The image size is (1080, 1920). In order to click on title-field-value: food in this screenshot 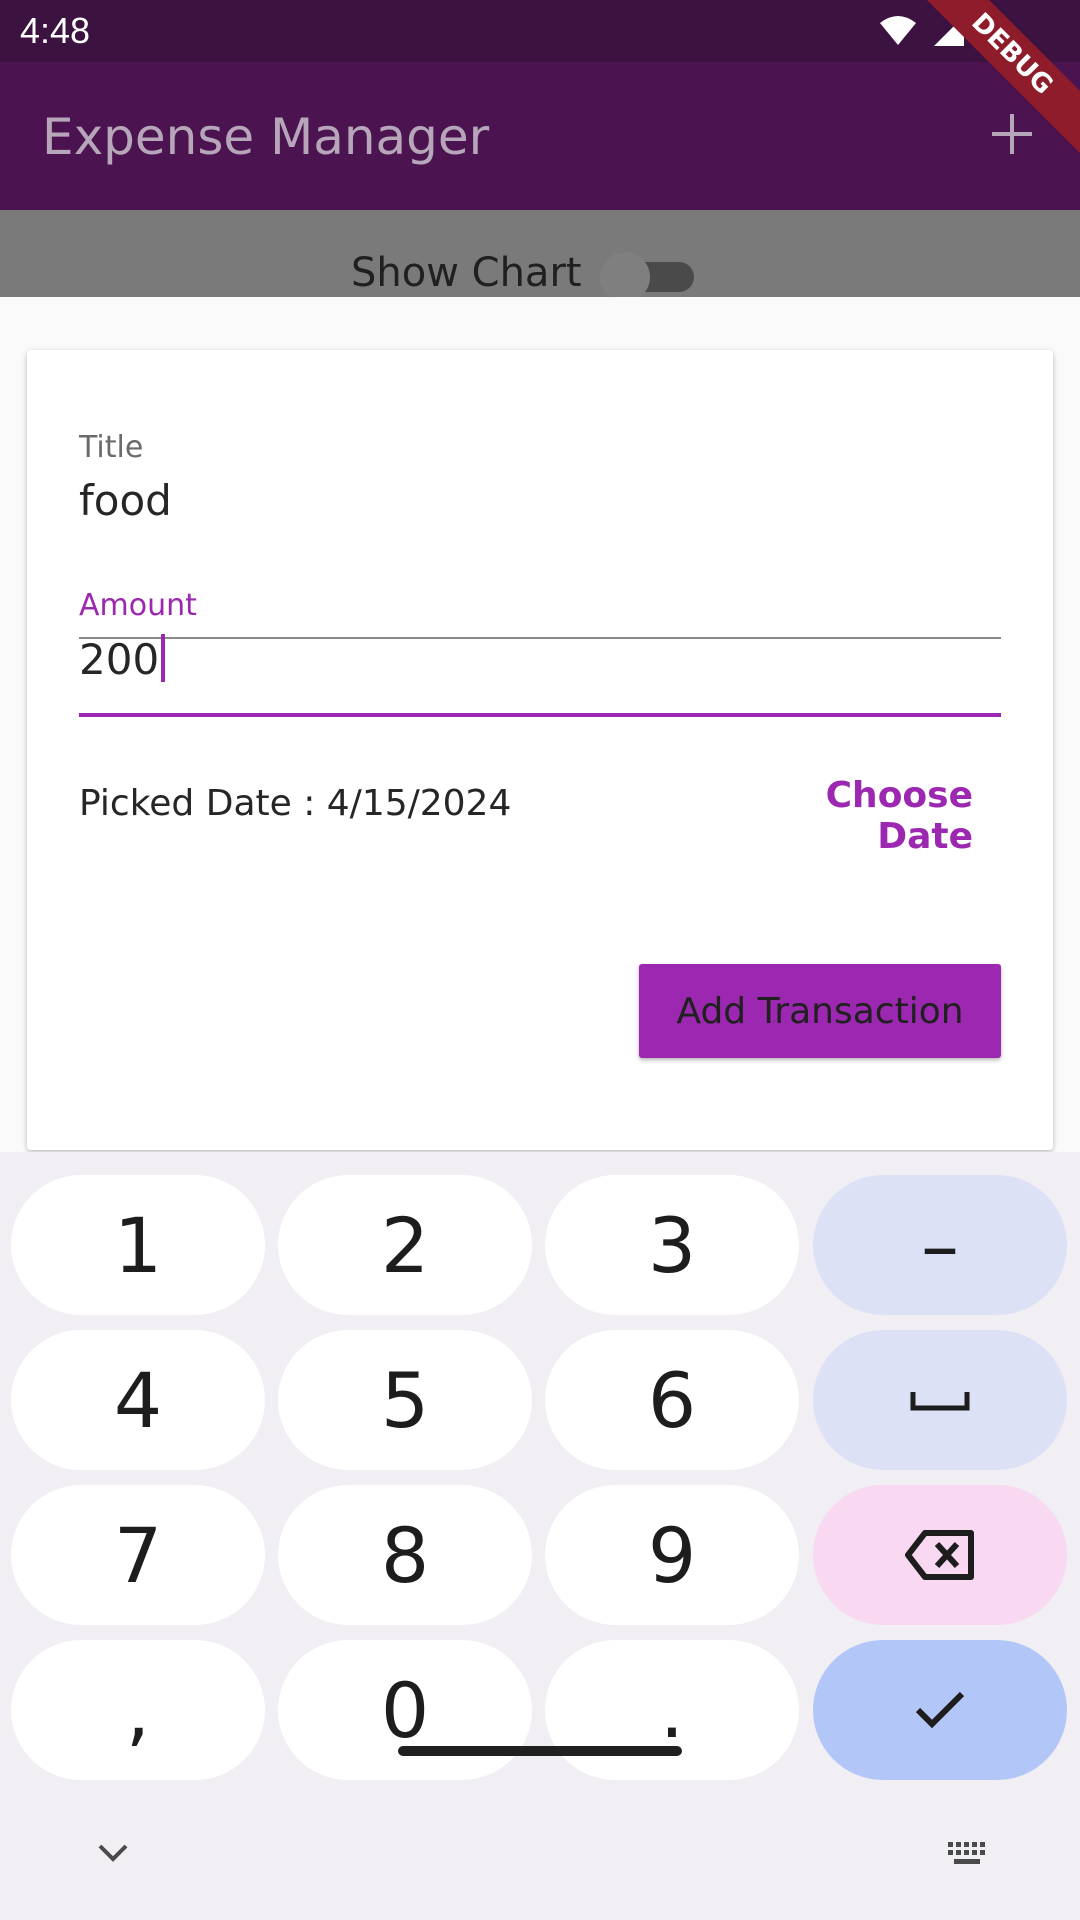, I will do `click(125, 500)`.